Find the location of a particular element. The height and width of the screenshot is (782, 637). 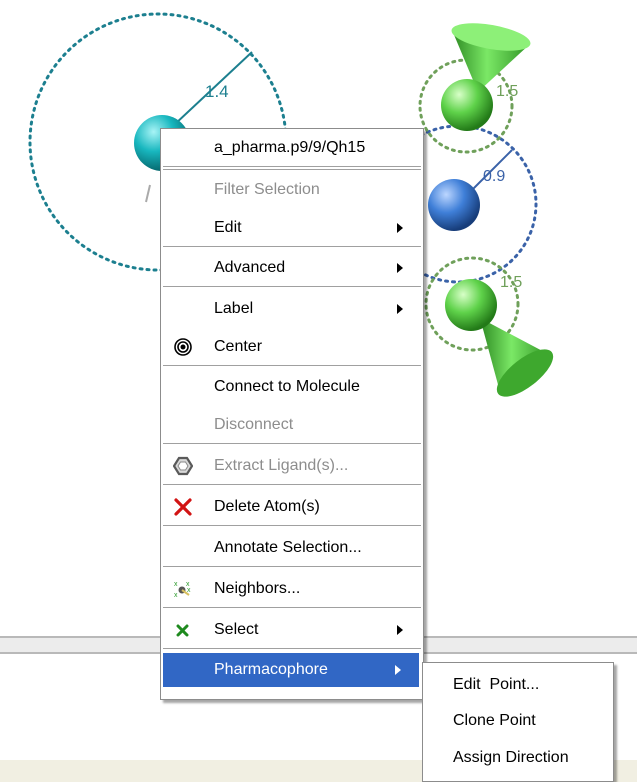

blue-atom is located at coordinates (454, 205).